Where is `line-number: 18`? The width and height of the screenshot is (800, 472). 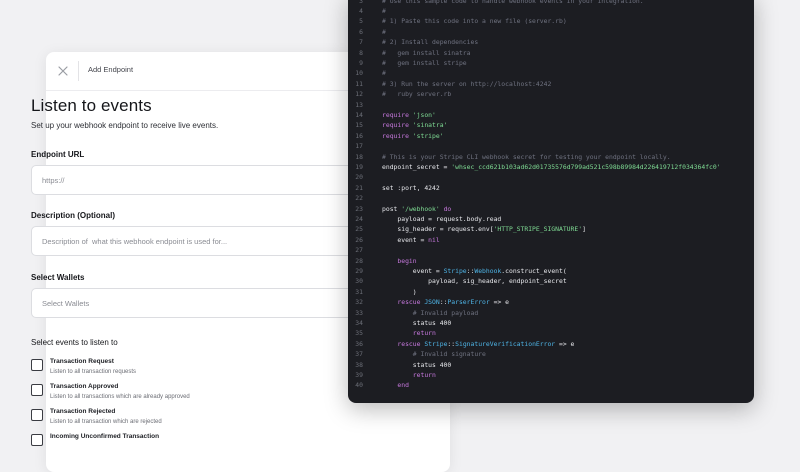
line-number: 18 is located at coordinates (359, 156).